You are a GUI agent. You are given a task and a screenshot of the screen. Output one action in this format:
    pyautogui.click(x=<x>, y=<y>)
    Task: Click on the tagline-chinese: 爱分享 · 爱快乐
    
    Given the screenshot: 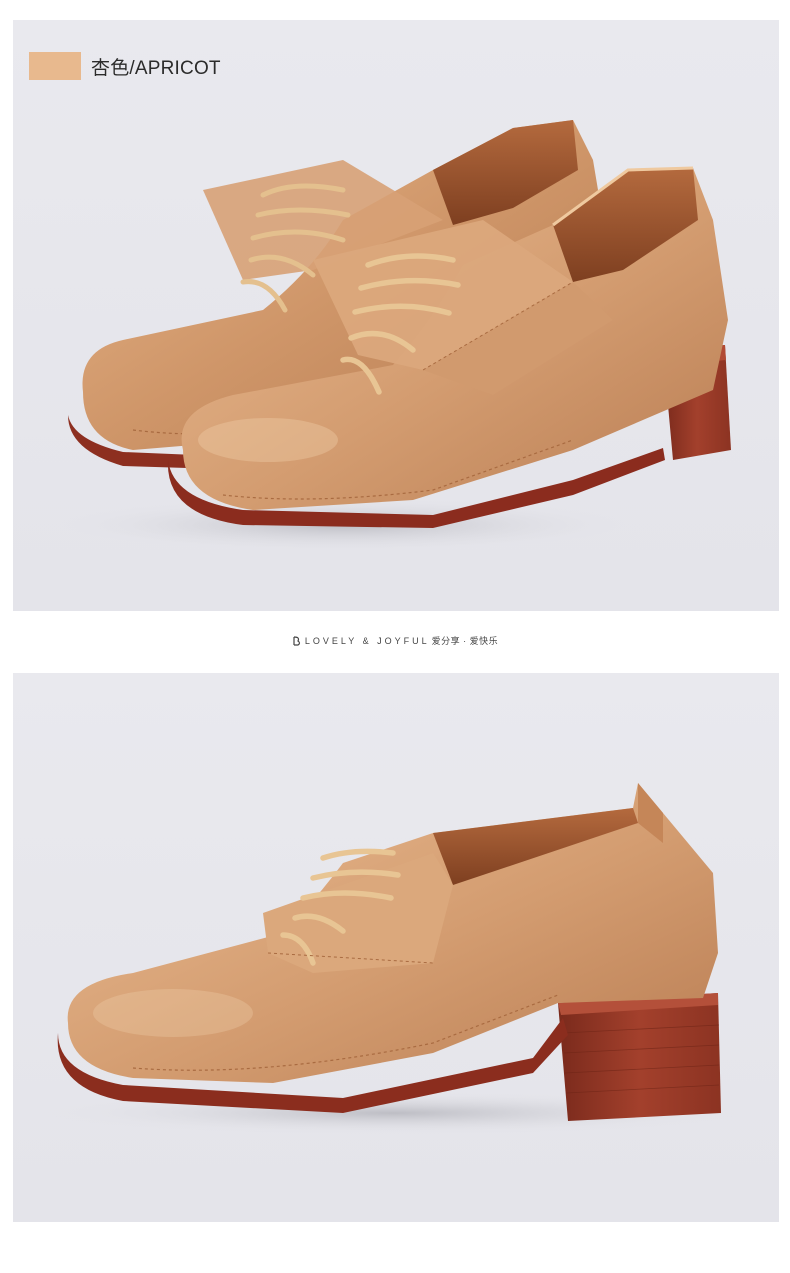 What is the action you would take?
    pyautogui.click(x=465, y=641)
    